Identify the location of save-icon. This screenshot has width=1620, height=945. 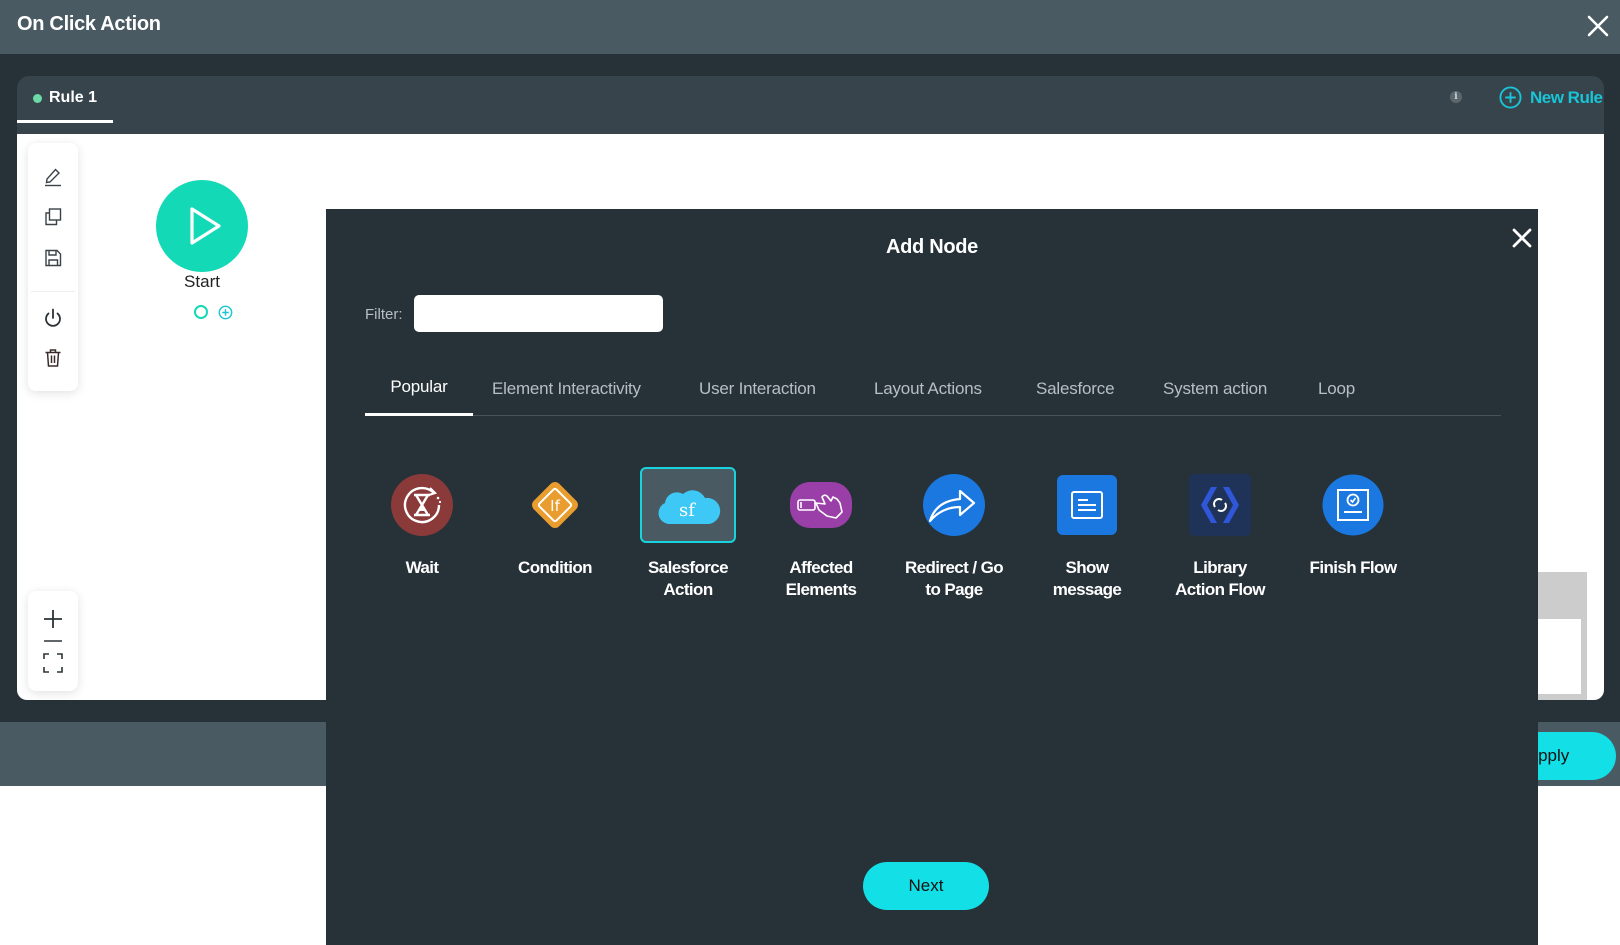
(53, 258).